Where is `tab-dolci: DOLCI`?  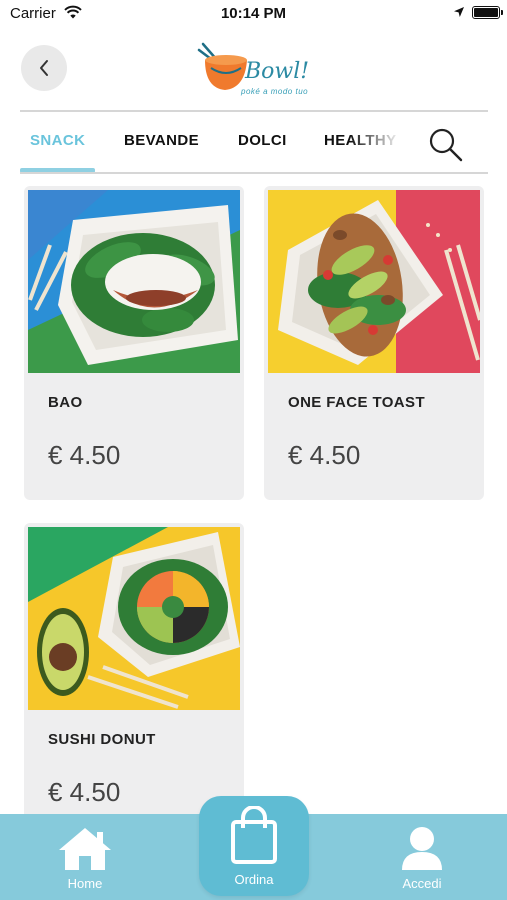
tab-dolci: DOLCI is located at coordinates (262, 140).